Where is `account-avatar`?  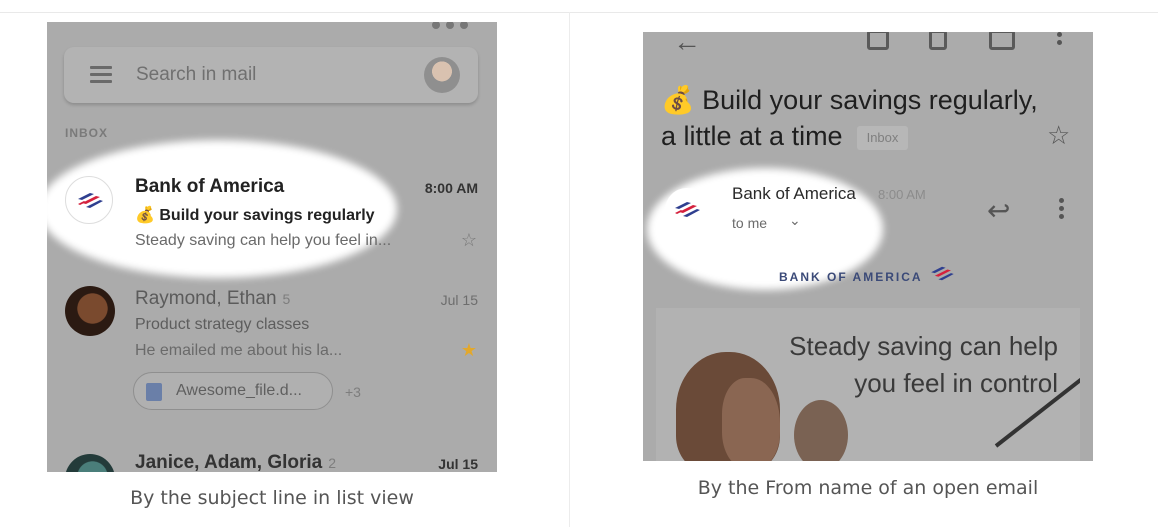 account-avatar is located at coordinates (442, 75).